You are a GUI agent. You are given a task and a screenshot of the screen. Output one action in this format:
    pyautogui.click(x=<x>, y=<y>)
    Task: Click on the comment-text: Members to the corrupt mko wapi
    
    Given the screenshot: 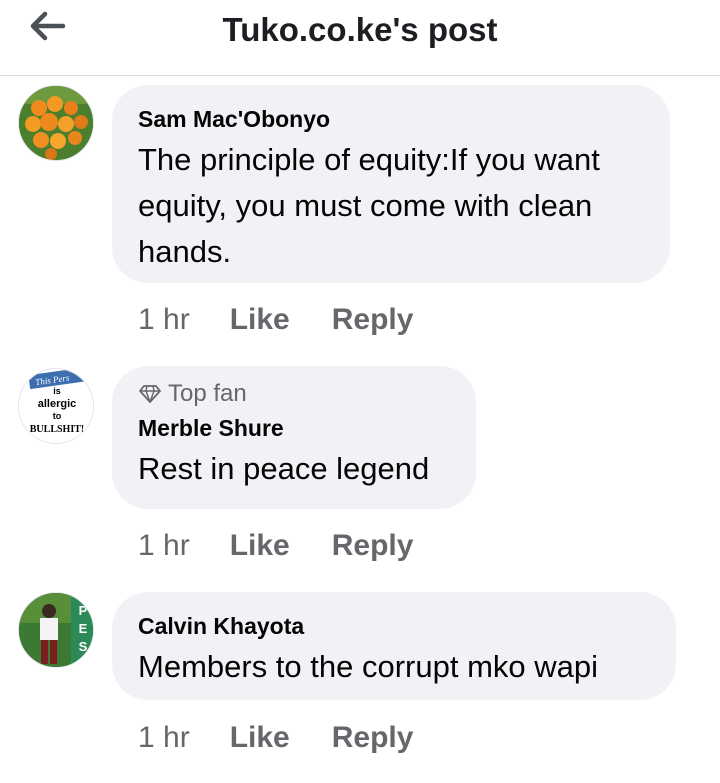 What is the action you would take?
    pyautogui.click(x=368, y=666)
    